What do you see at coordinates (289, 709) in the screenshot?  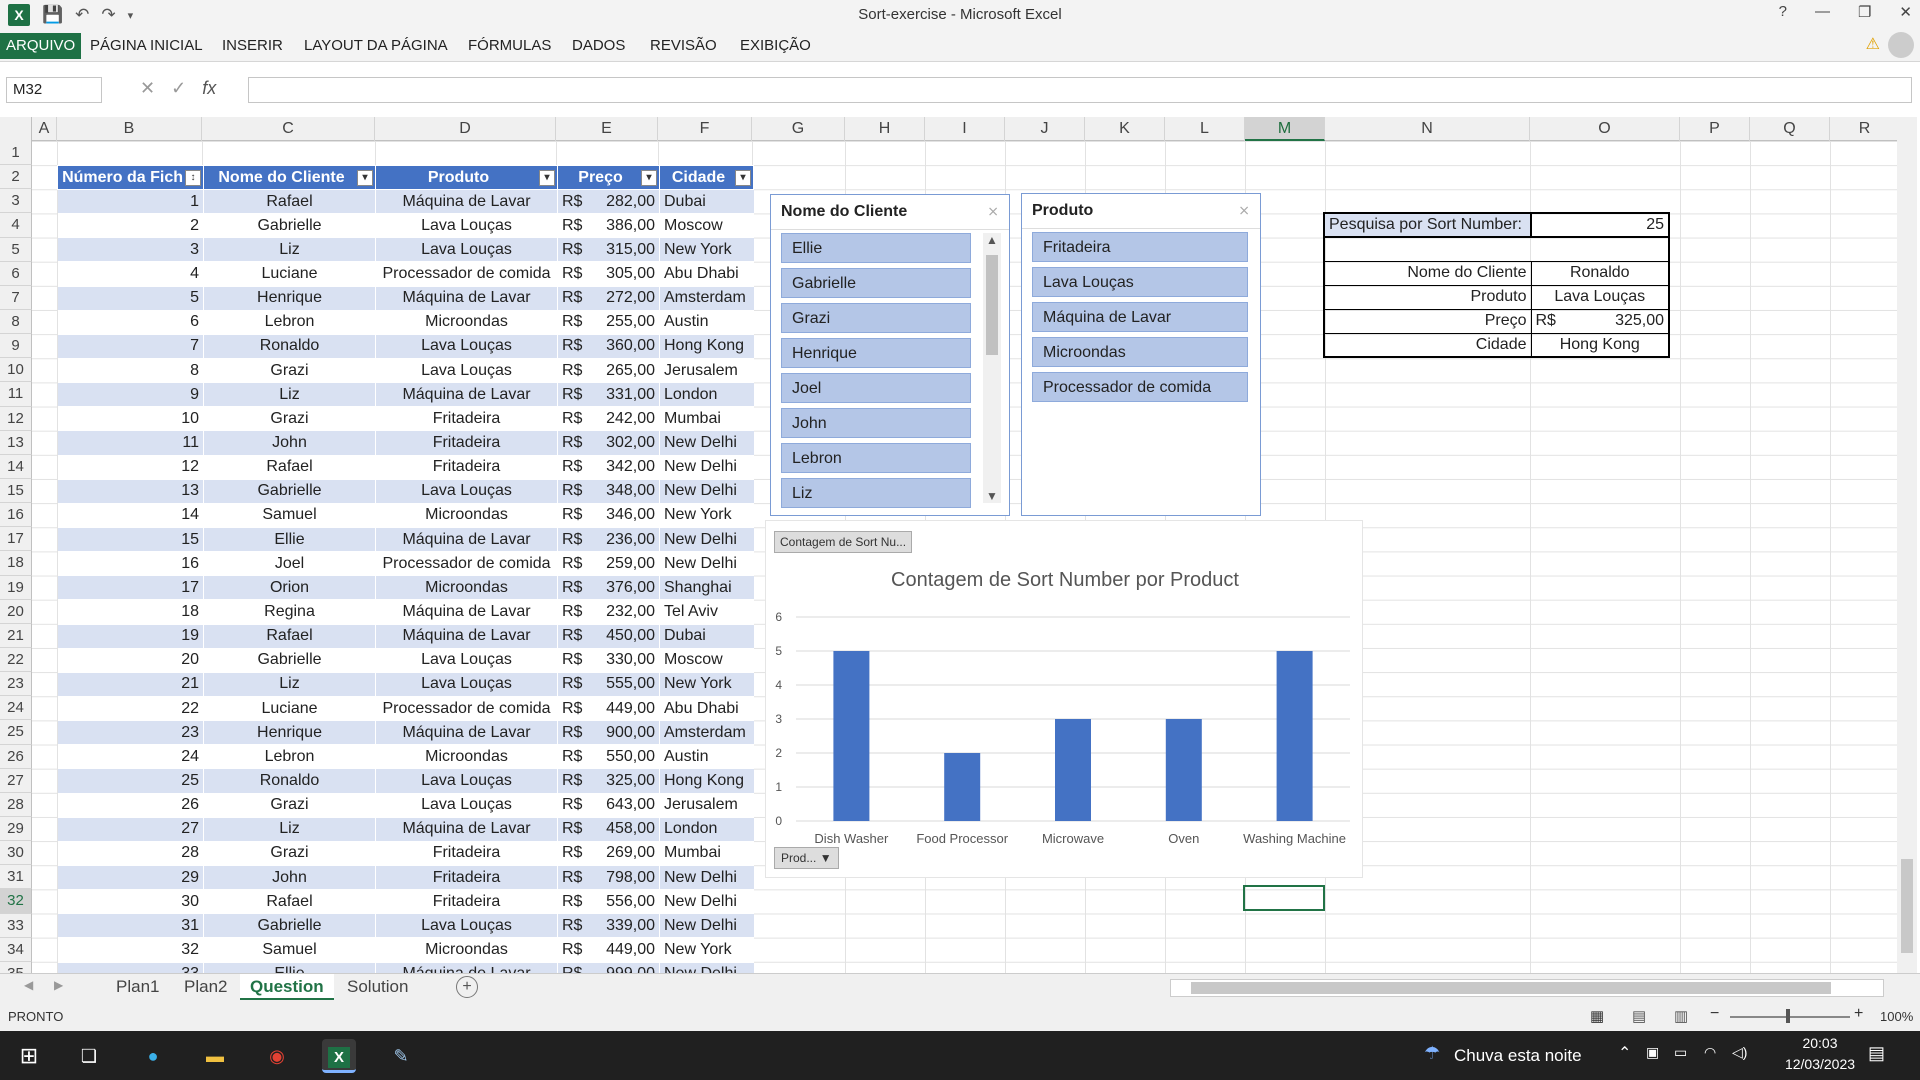 I see `cell-cliente: Luciane` at bounding box center [289, 709].